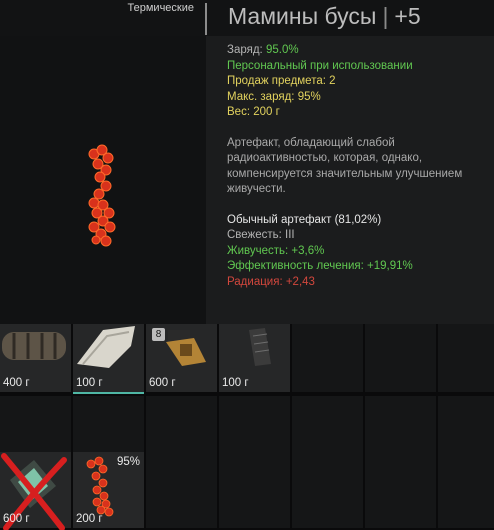  I want to click on inventory-slot-1: 400 г, so click(35, 359).